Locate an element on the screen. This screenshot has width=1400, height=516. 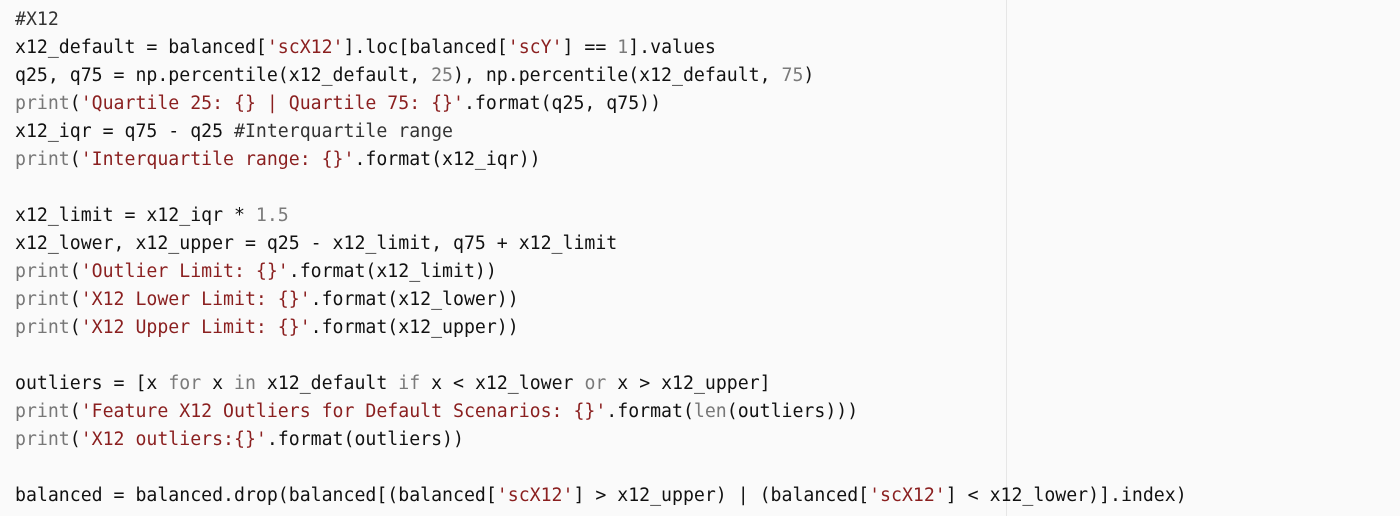
code-token-plain: x12_iqr = q75 - q25 is located at coordinates (124, 131).